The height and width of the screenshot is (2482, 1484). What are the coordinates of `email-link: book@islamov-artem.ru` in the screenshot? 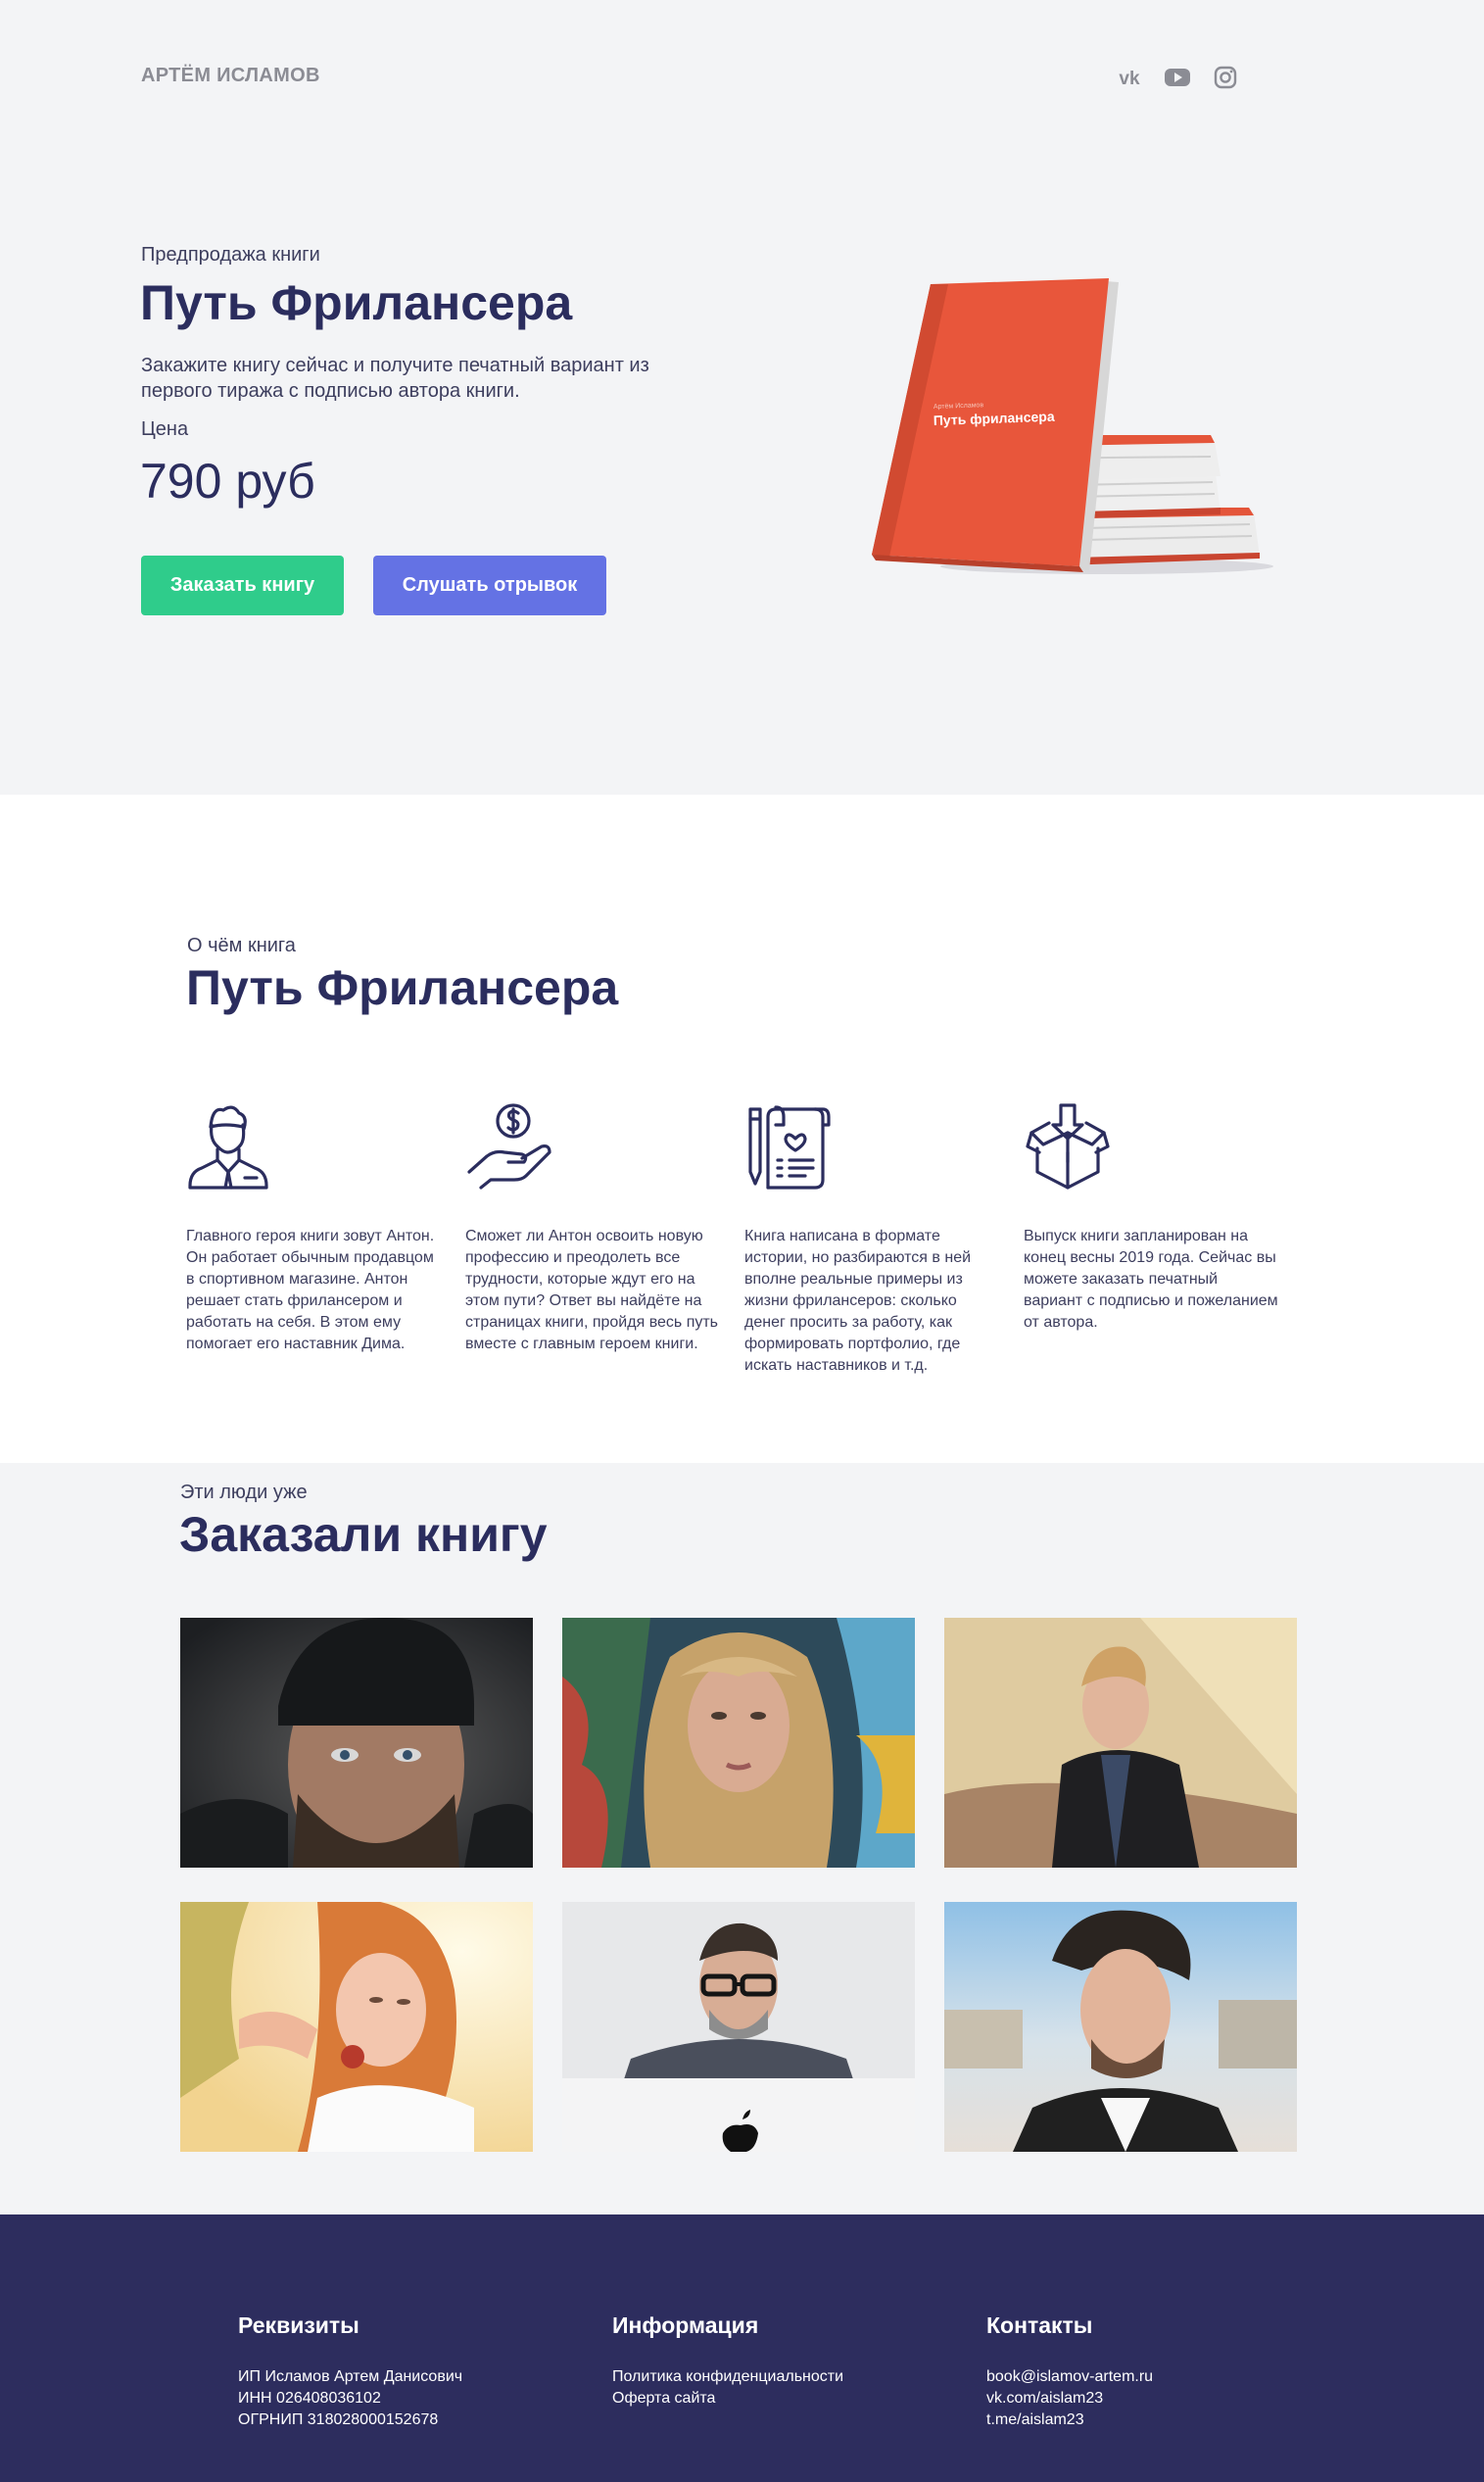 It's located at (1152, 2377).